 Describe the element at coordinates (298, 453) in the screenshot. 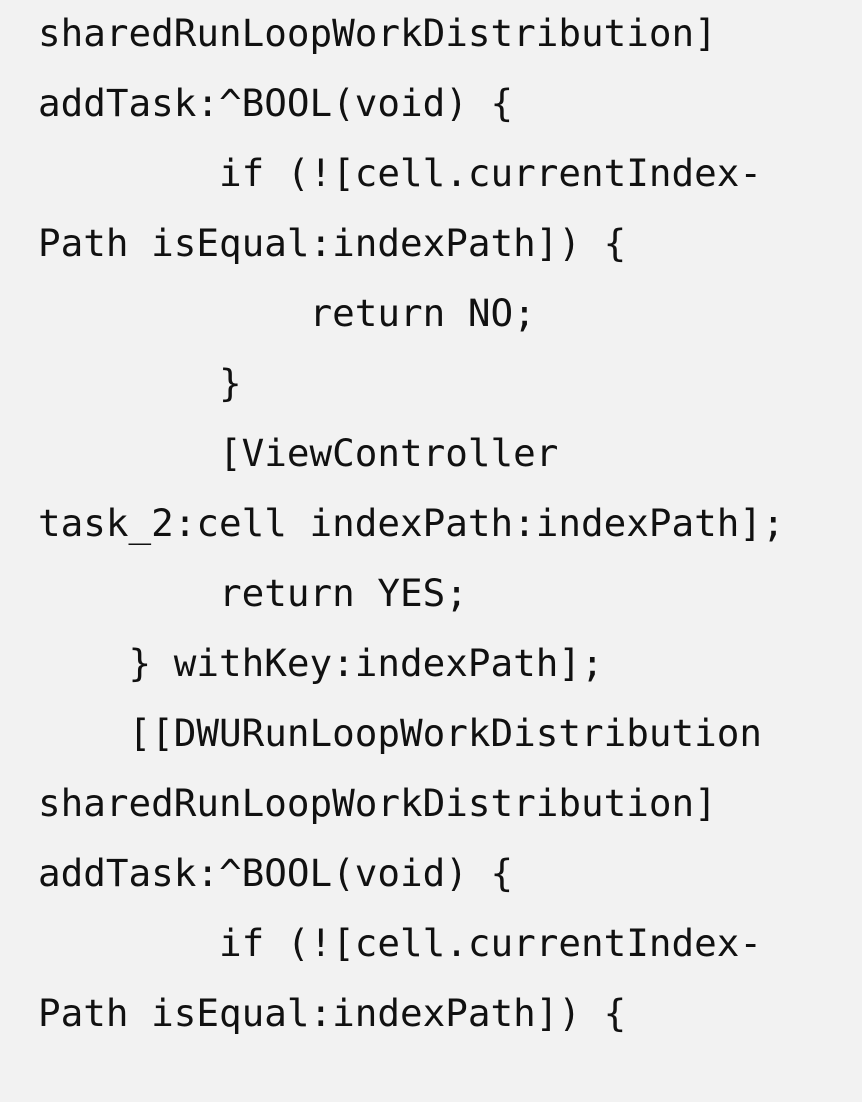

I see `code-line: [ViewController` at that location.